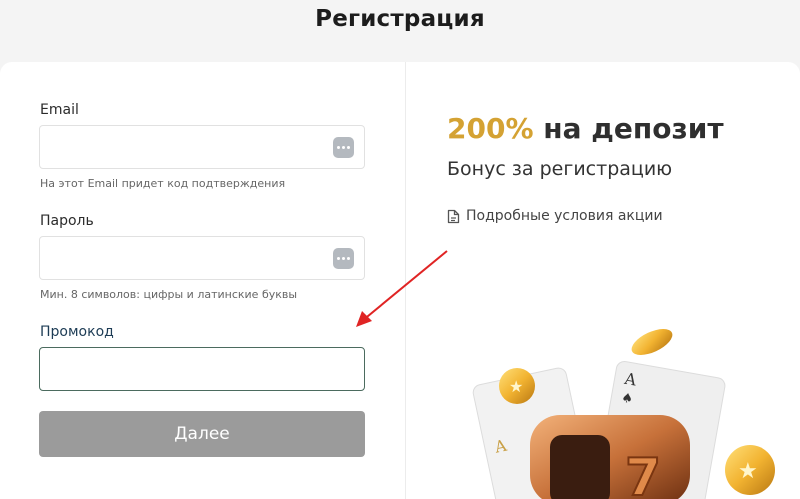 This screenshot has height=499, width=800. What do you see at coordinates (610, 457) in the screenshot?
I see `slot-drum: 7` at bounding box center [610, 457].